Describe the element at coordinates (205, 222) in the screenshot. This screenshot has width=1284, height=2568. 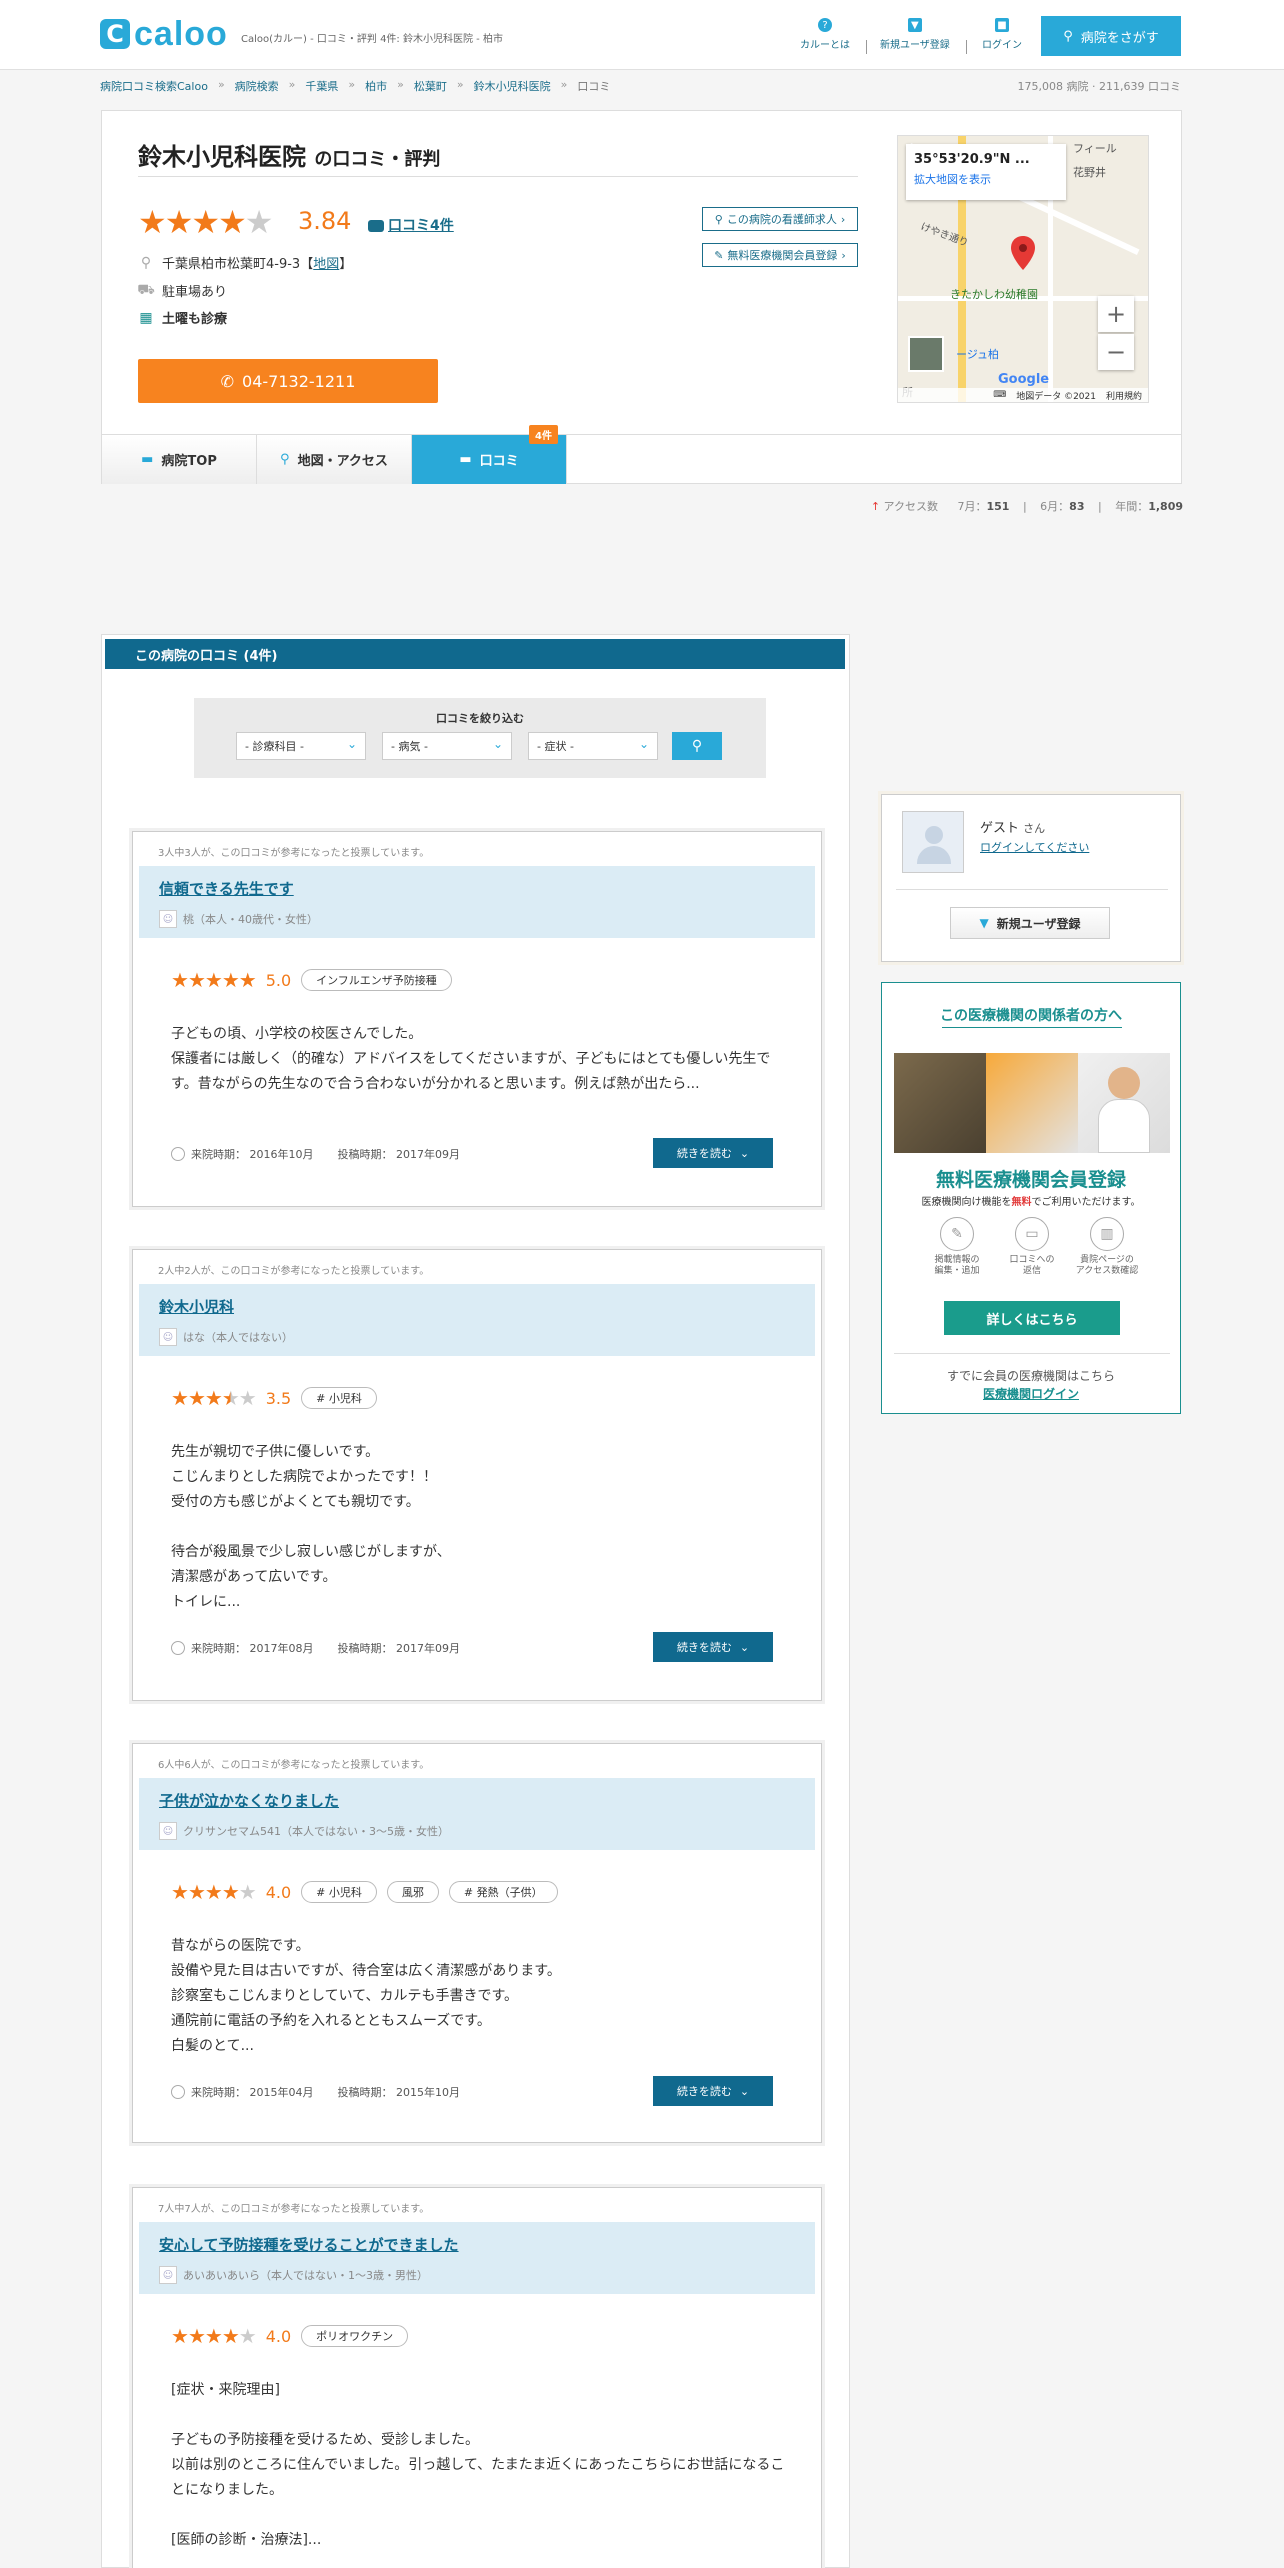
I see `hospital-stars: ★ ★ ★ ★ ★` at that location.